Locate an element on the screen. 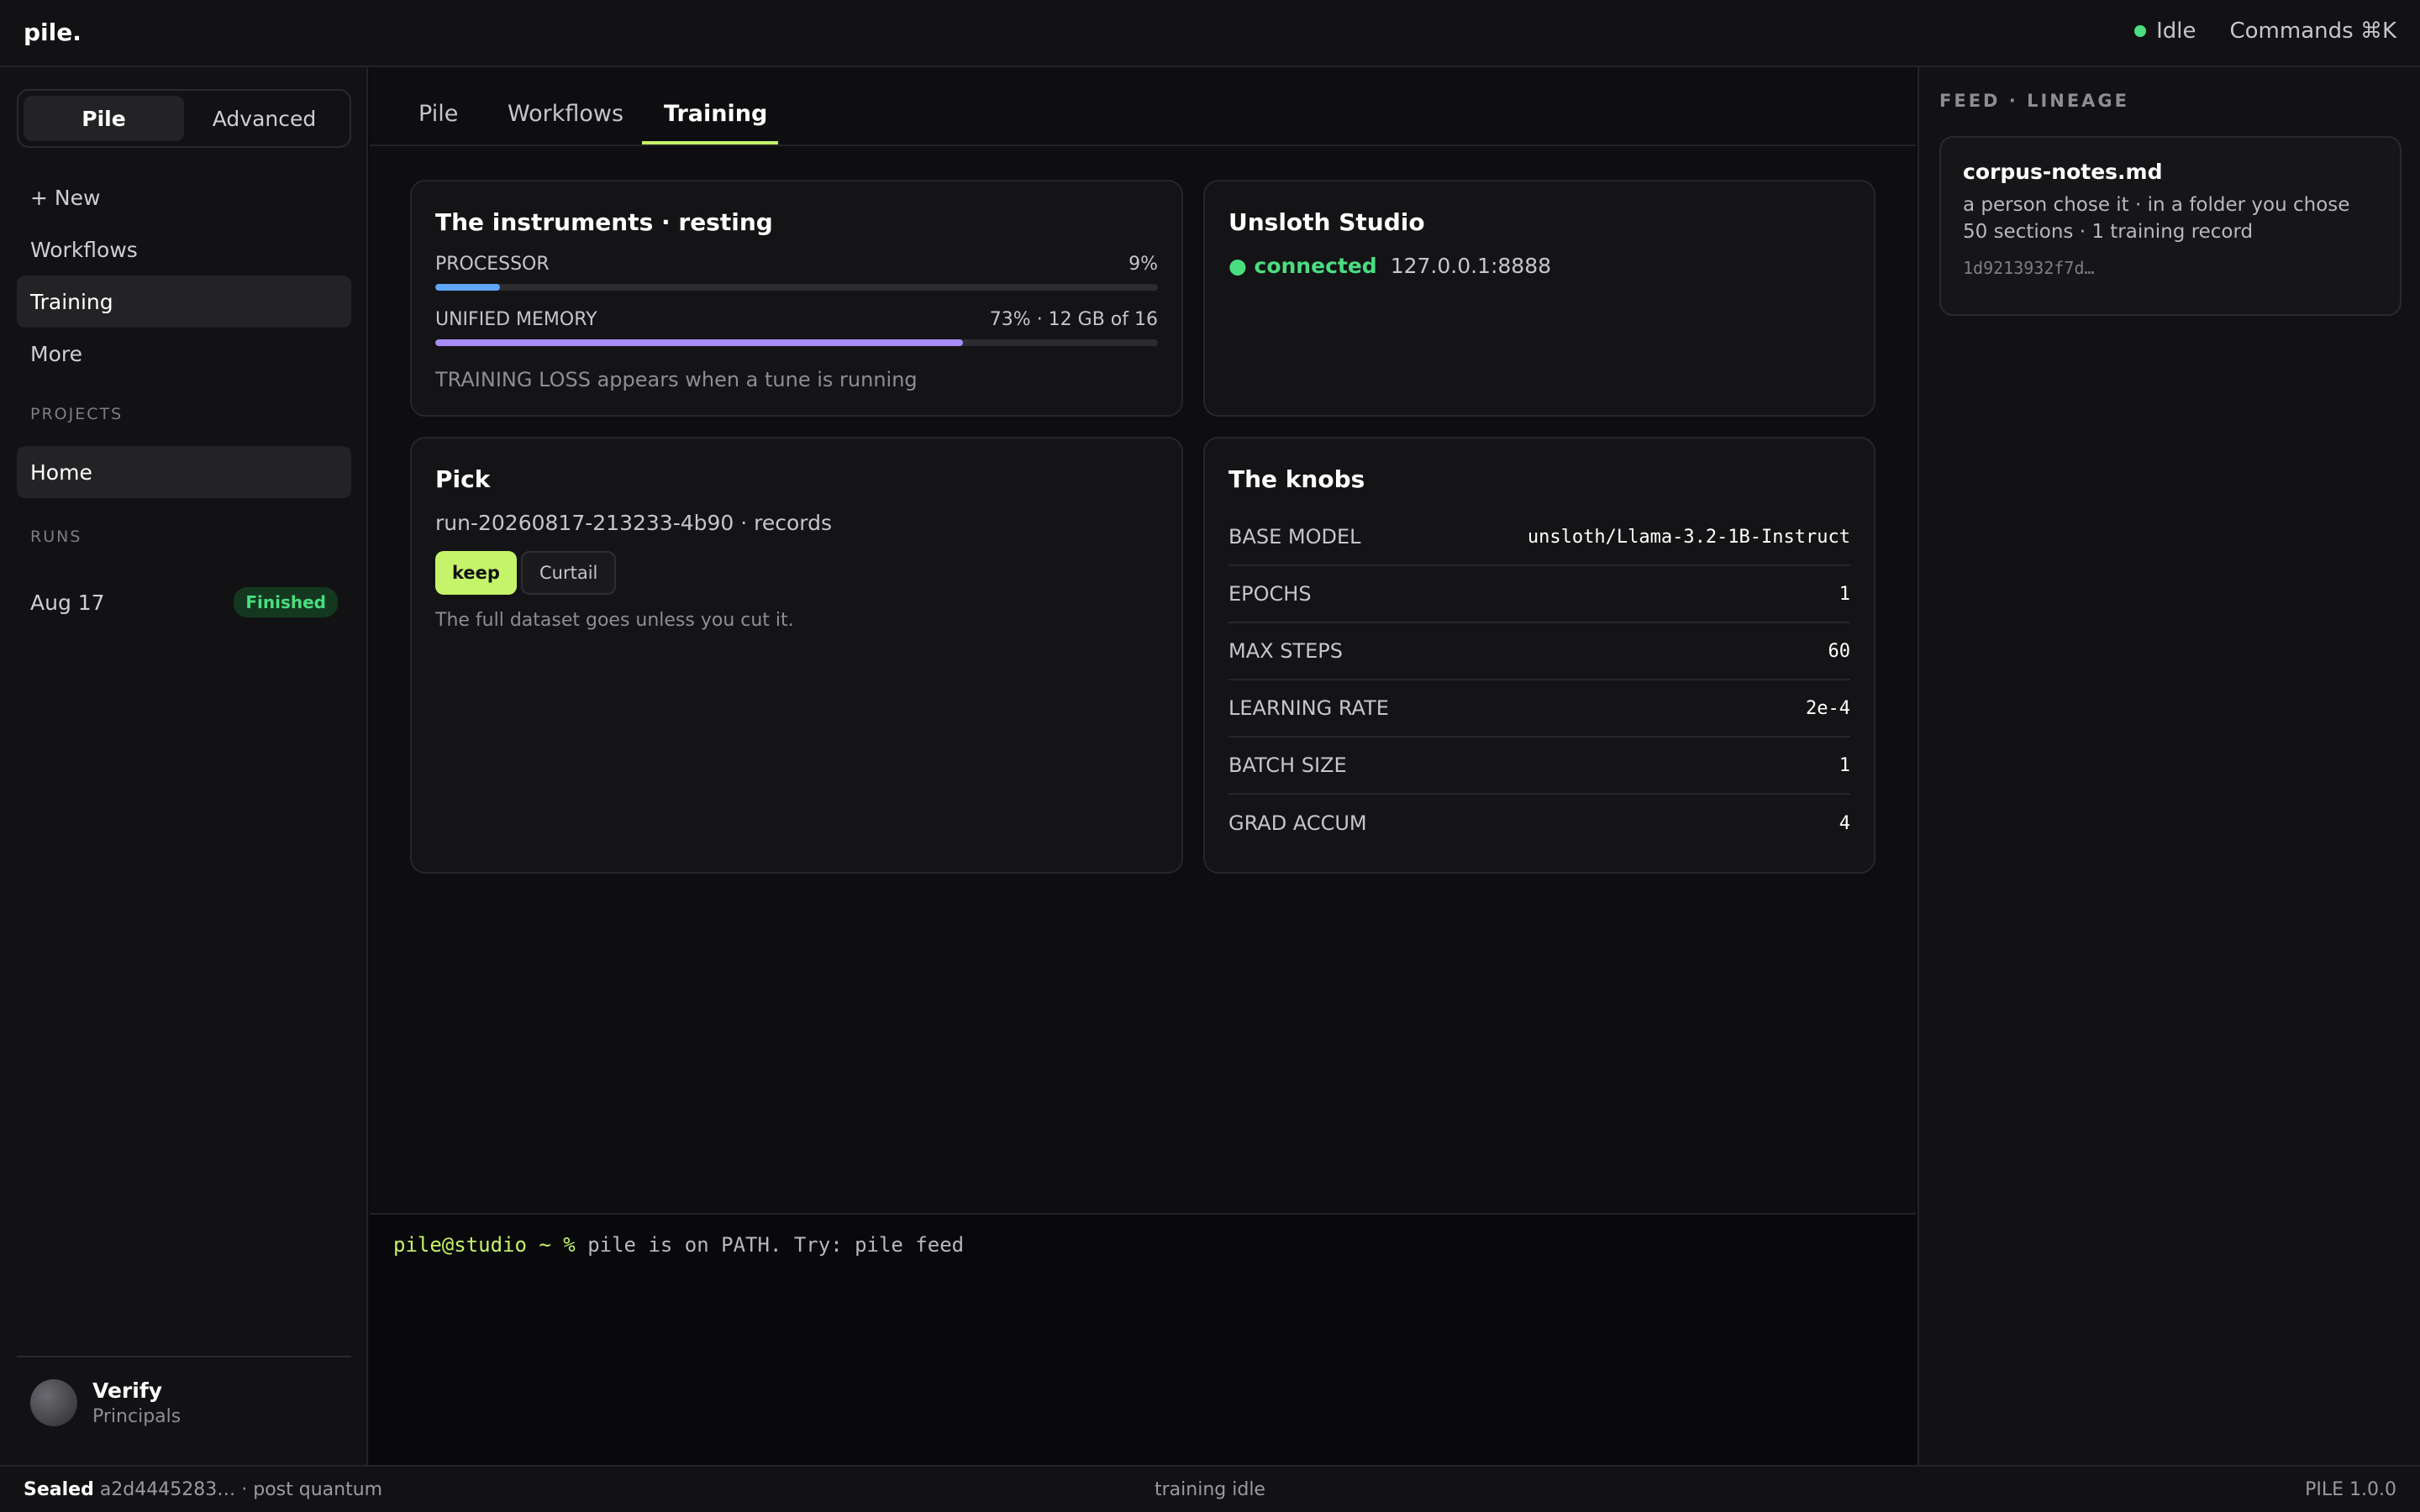 The image size is (2420, 1512). terminal-panel: pile@studio ~ % pile is on PATH. Try is located at coordinates (1143, 1339).